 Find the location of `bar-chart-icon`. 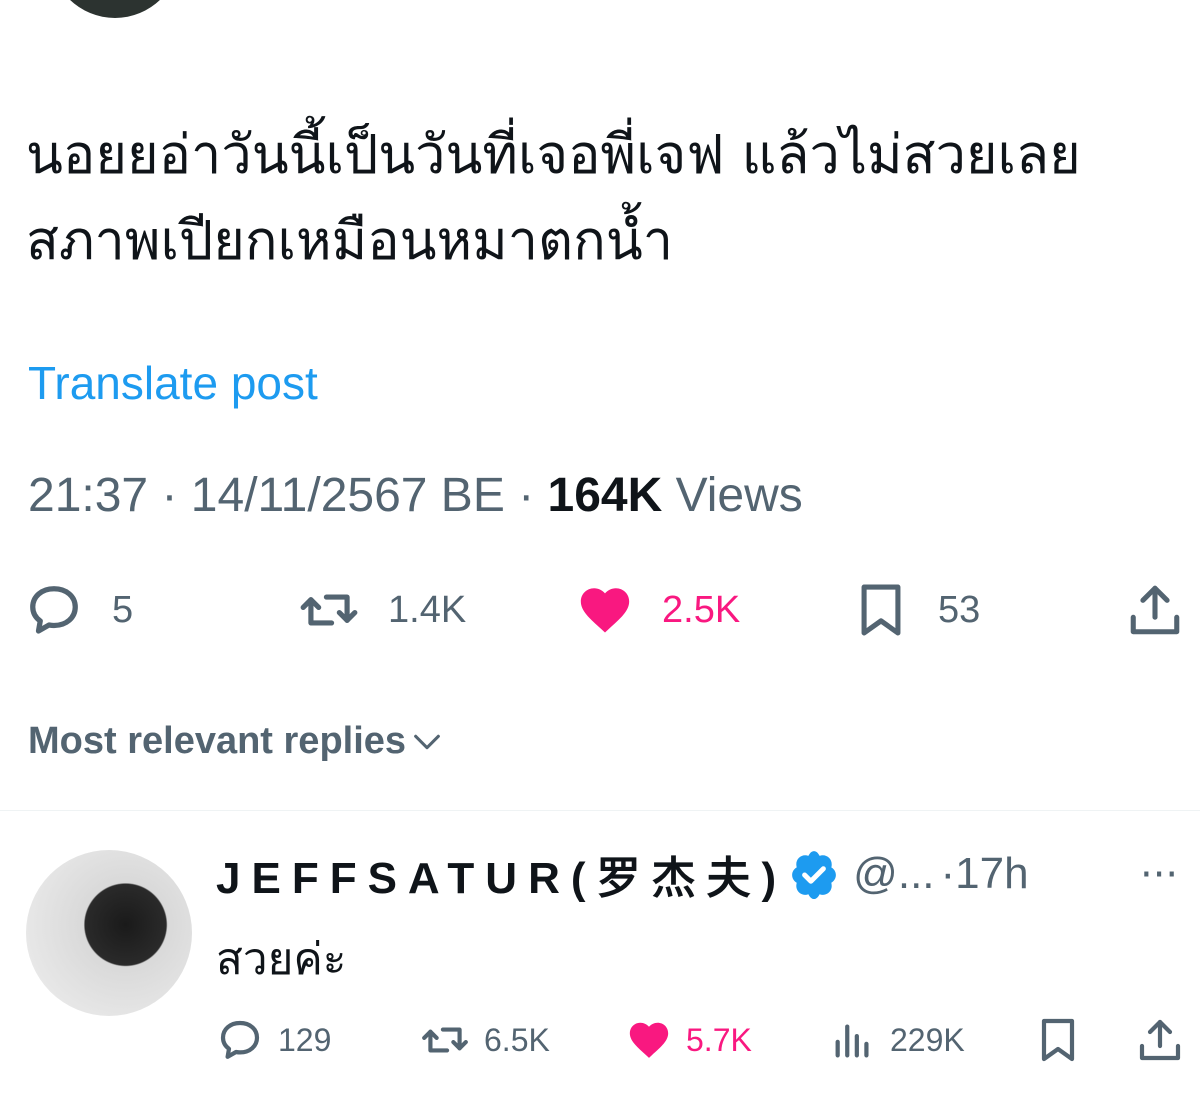

bar-chart-icon is located at coordinates (852, 1041).